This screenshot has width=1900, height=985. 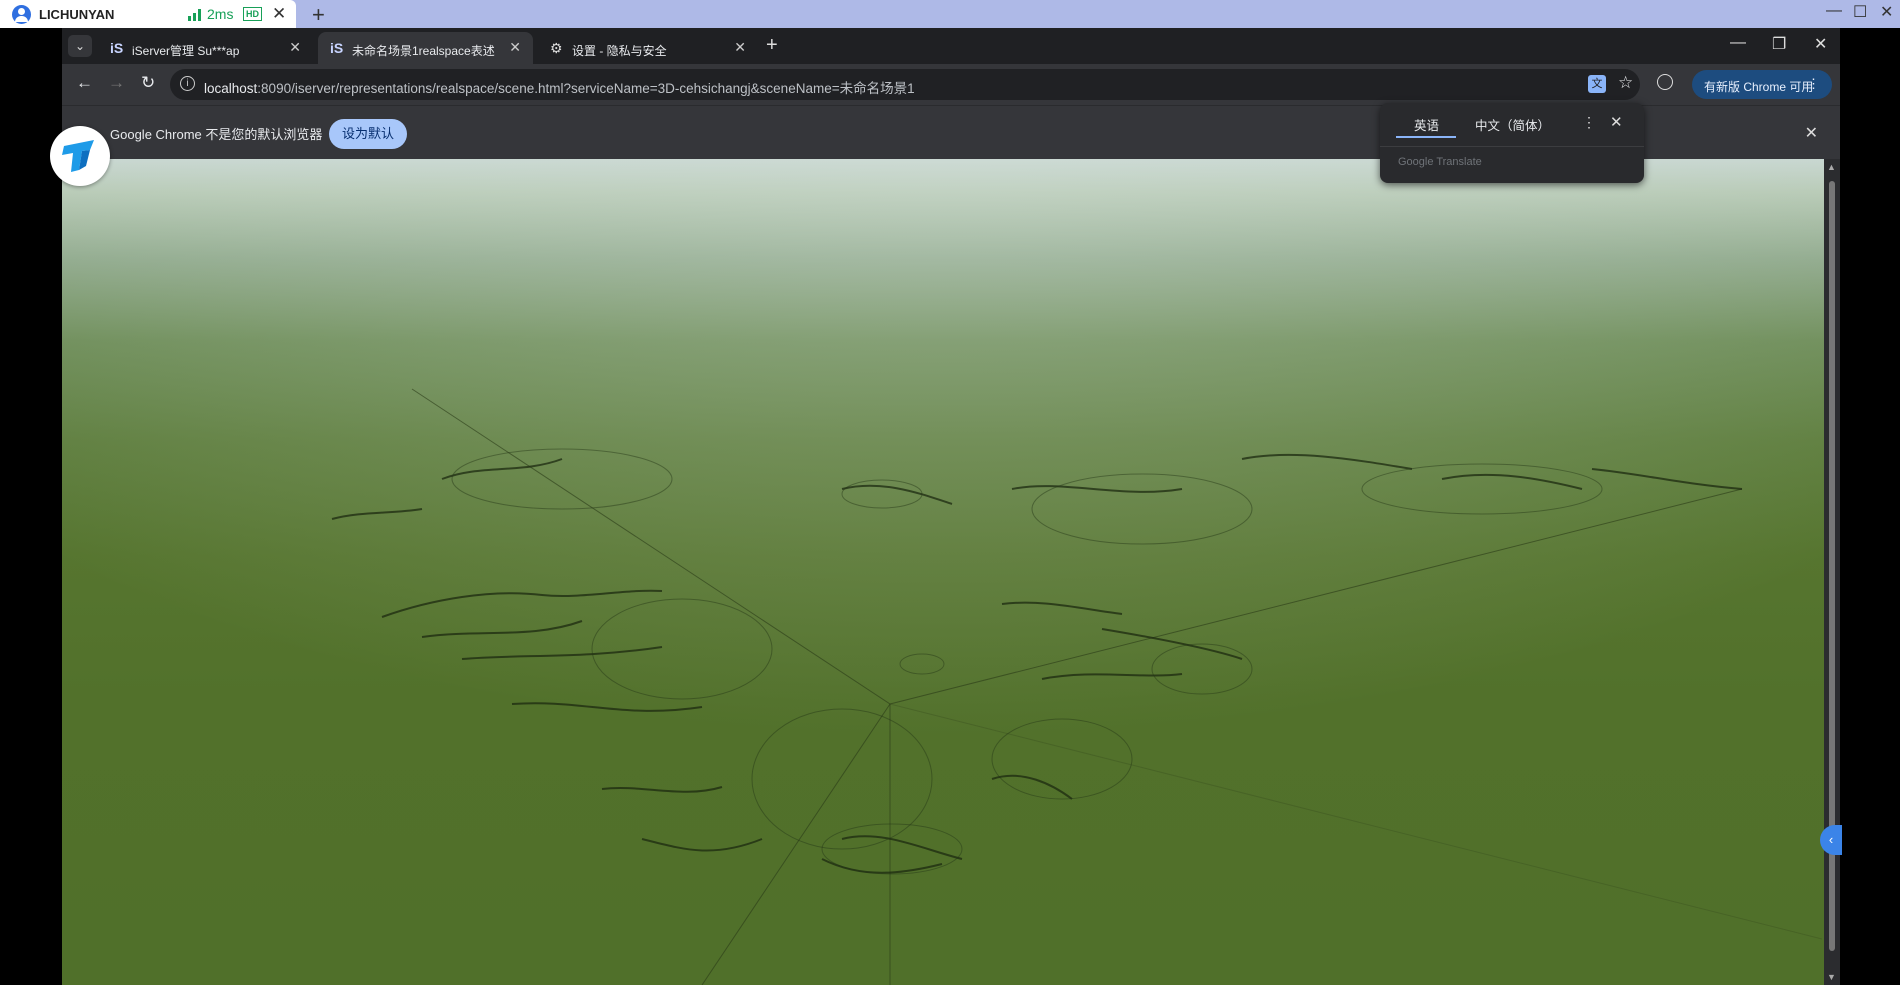 What do you see at coordinates (1832, 572) in the screenshot?
I see `vertical-scrollbar: ▲ ▼` at bounding box center [1832, 572].